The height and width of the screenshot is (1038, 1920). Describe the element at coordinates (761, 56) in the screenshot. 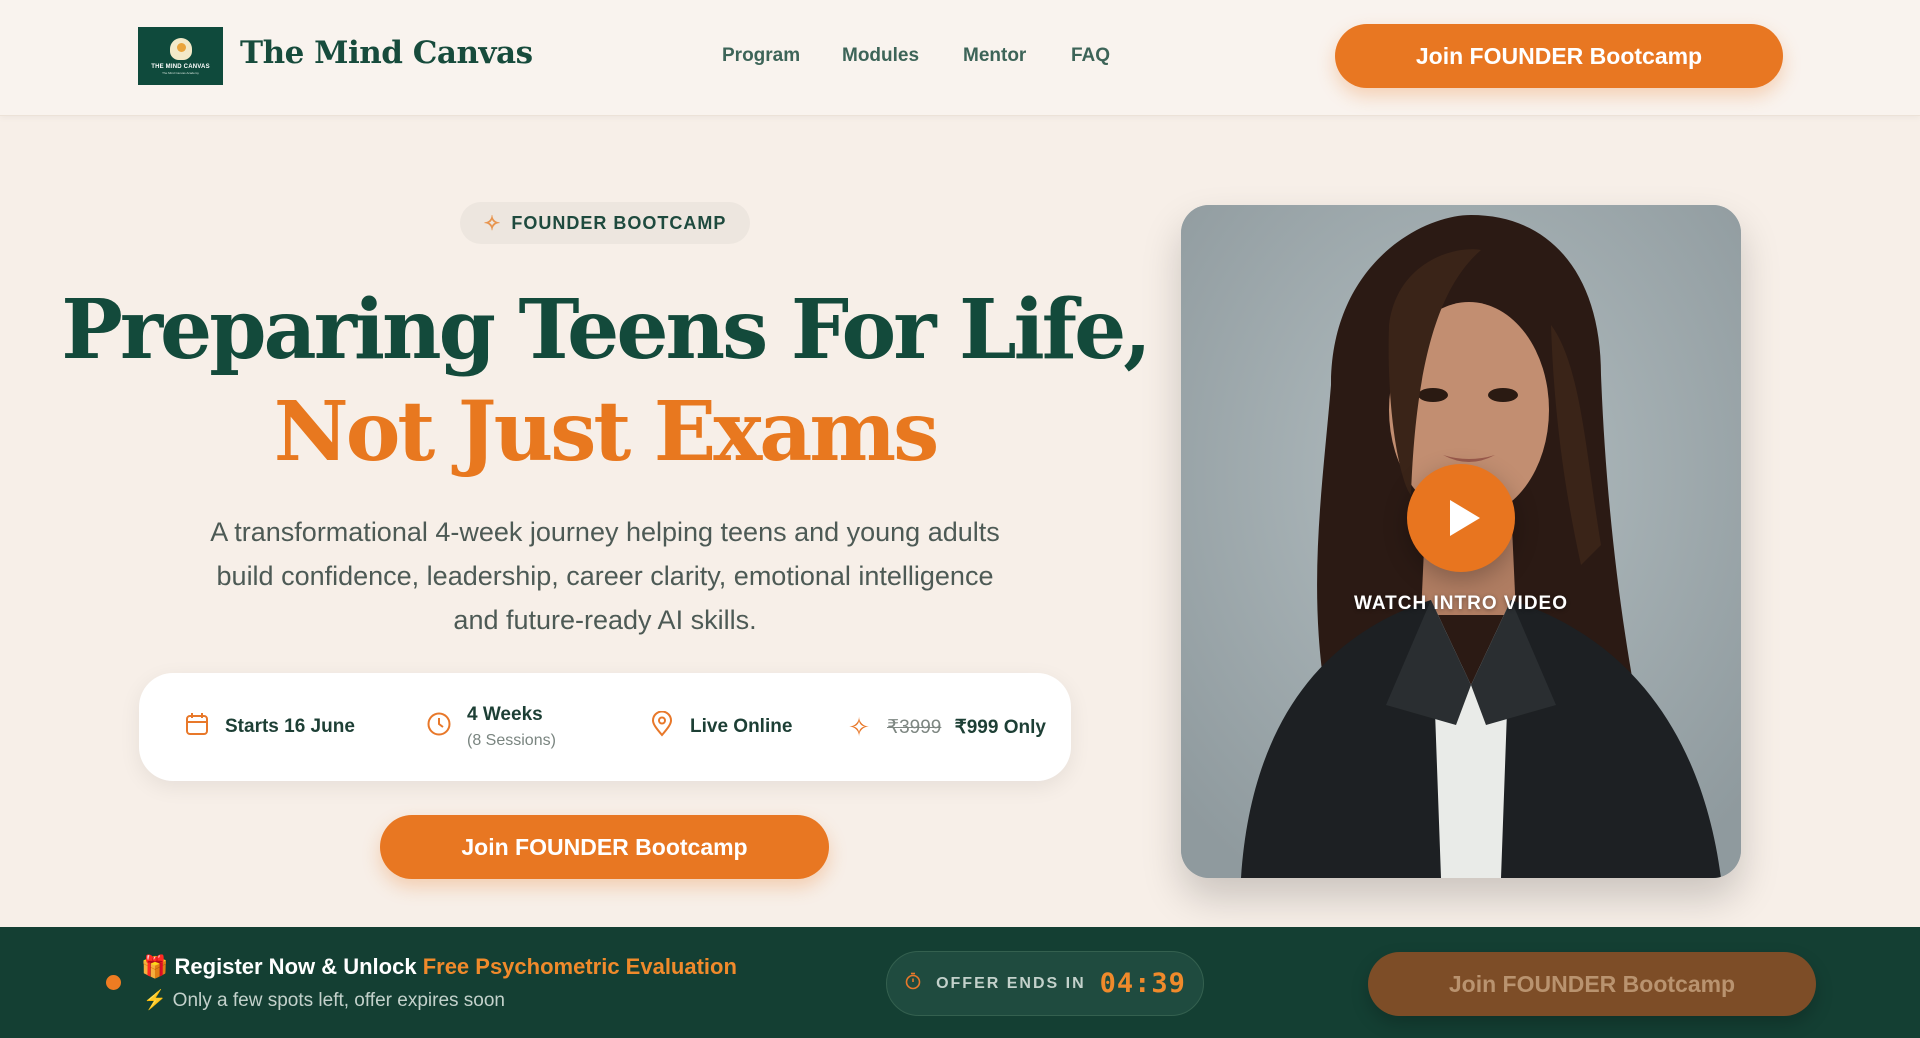

I see `nav-item-program: Program` at that location.